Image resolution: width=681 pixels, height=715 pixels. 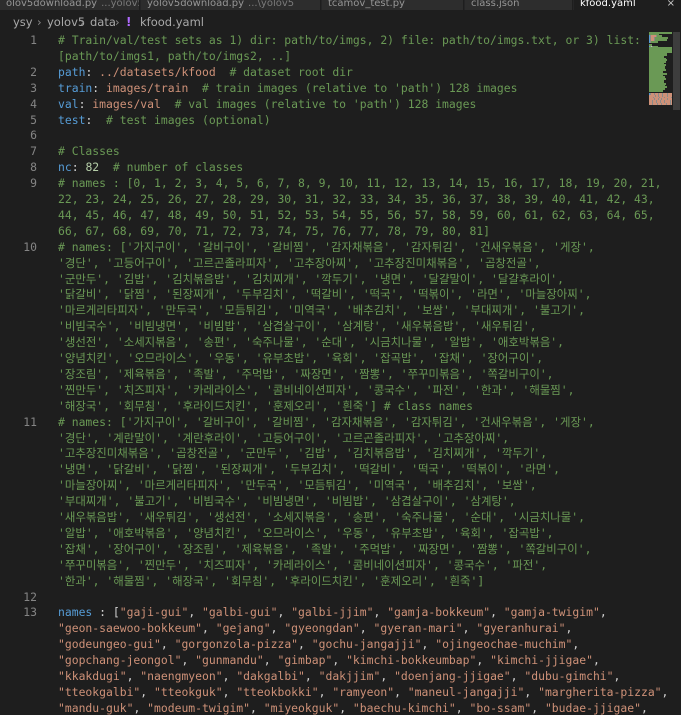 I want to click on token-str: "gejang", so click(x=243, y=628).